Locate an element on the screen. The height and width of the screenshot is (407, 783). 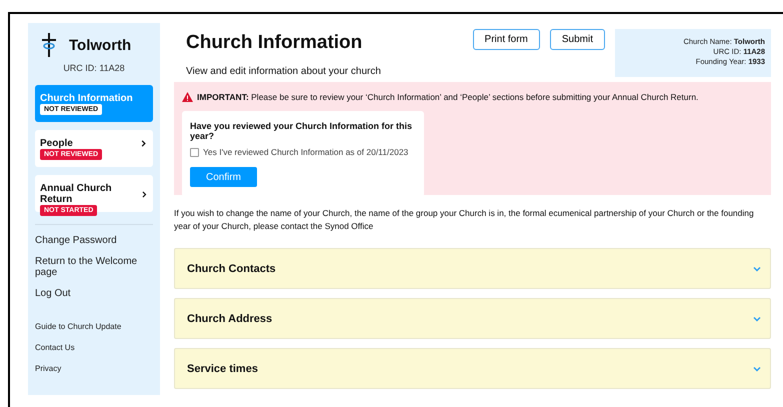
church-name: Tolworth is located at coordinates (100, 45).